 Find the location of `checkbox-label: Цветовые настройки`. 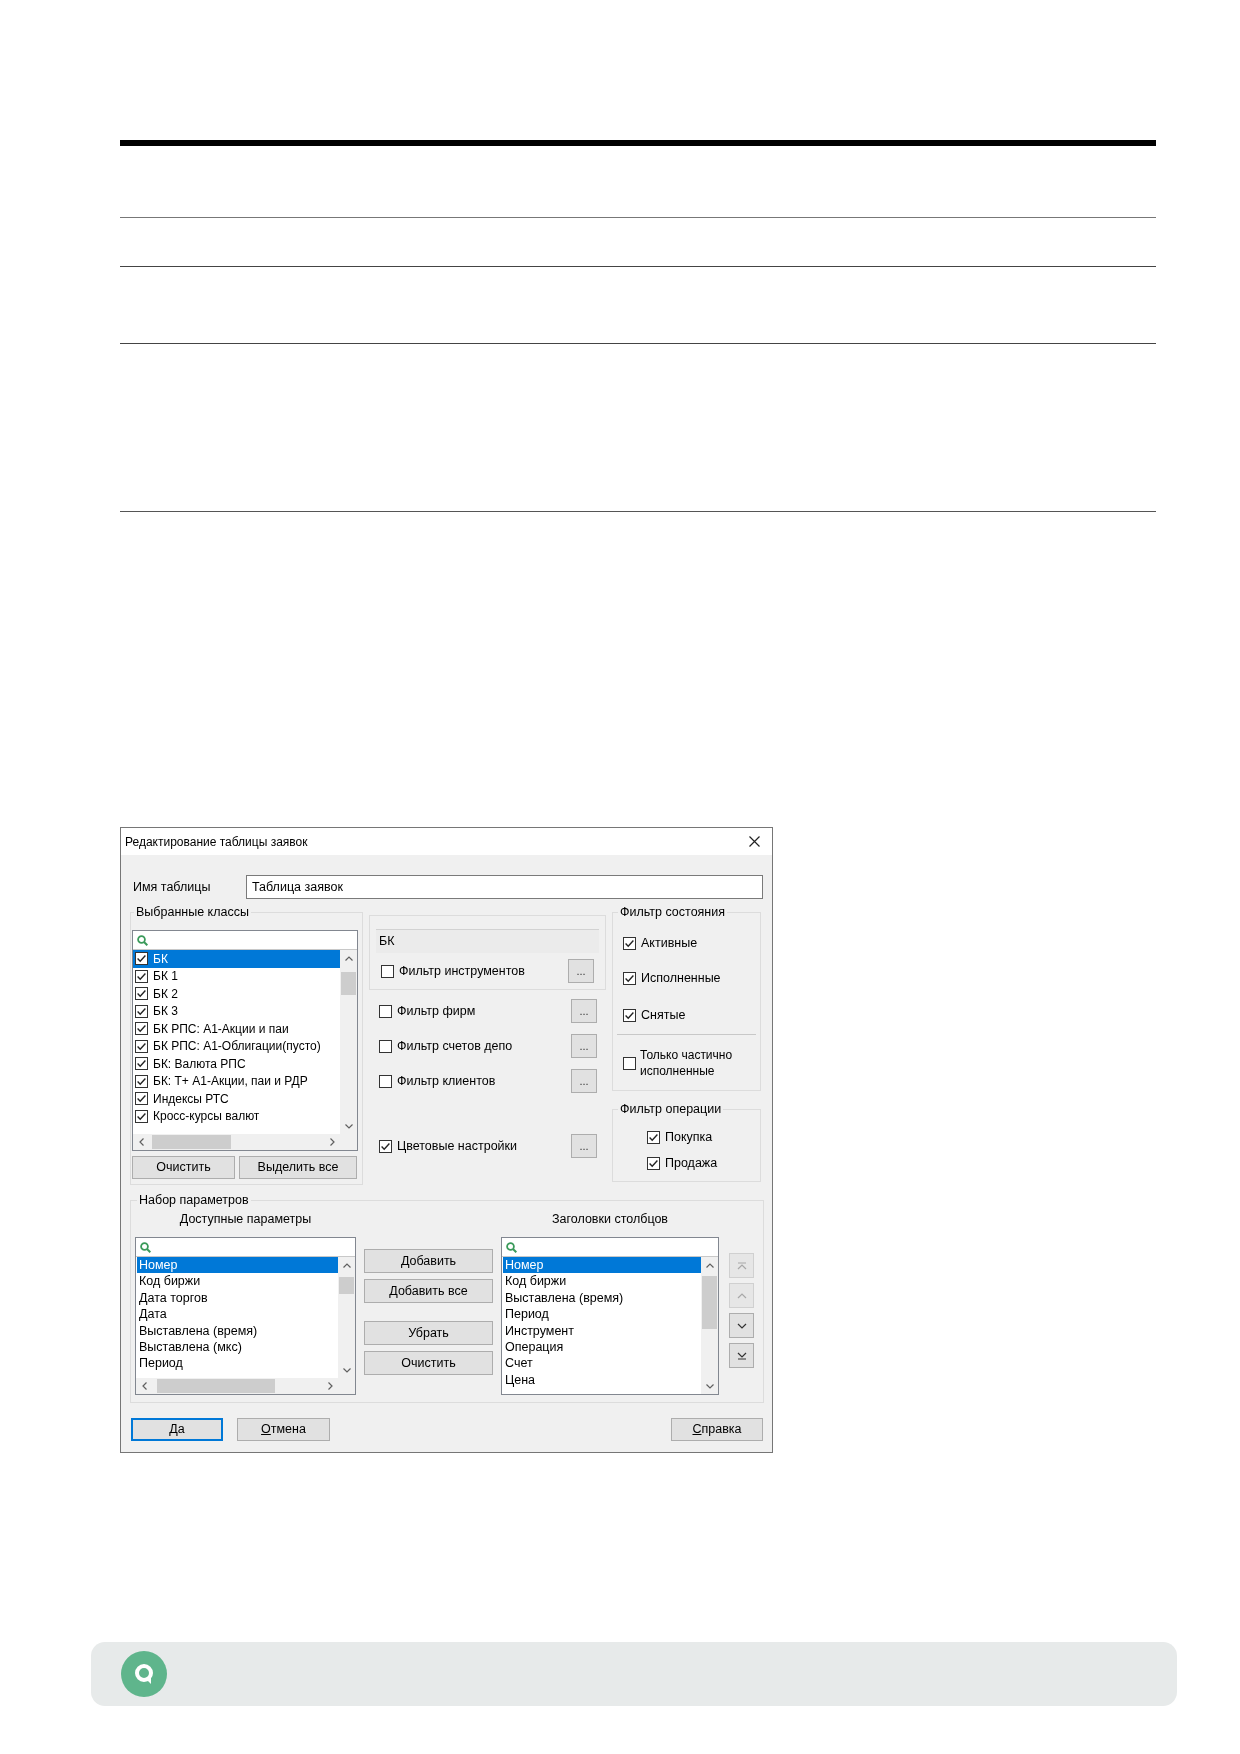

checkbox-label: Цветовые настройки is located at coordinates (457, 1146).